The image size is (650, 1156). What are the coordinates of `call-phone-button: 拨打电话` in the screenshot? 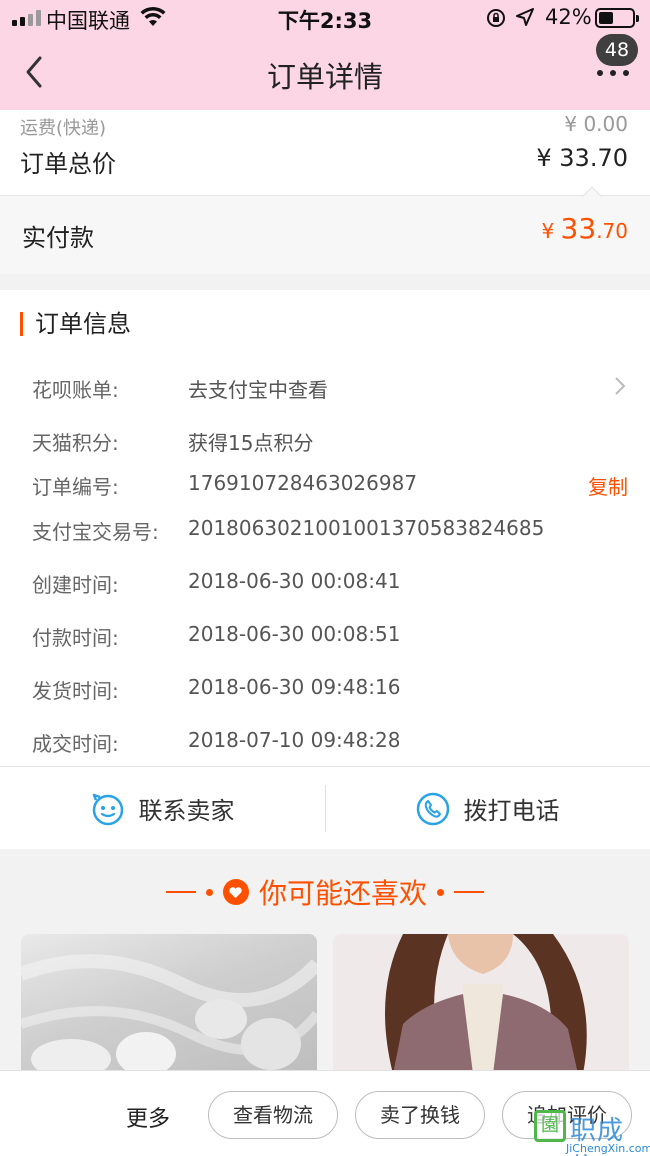 It's located at (487, 808).